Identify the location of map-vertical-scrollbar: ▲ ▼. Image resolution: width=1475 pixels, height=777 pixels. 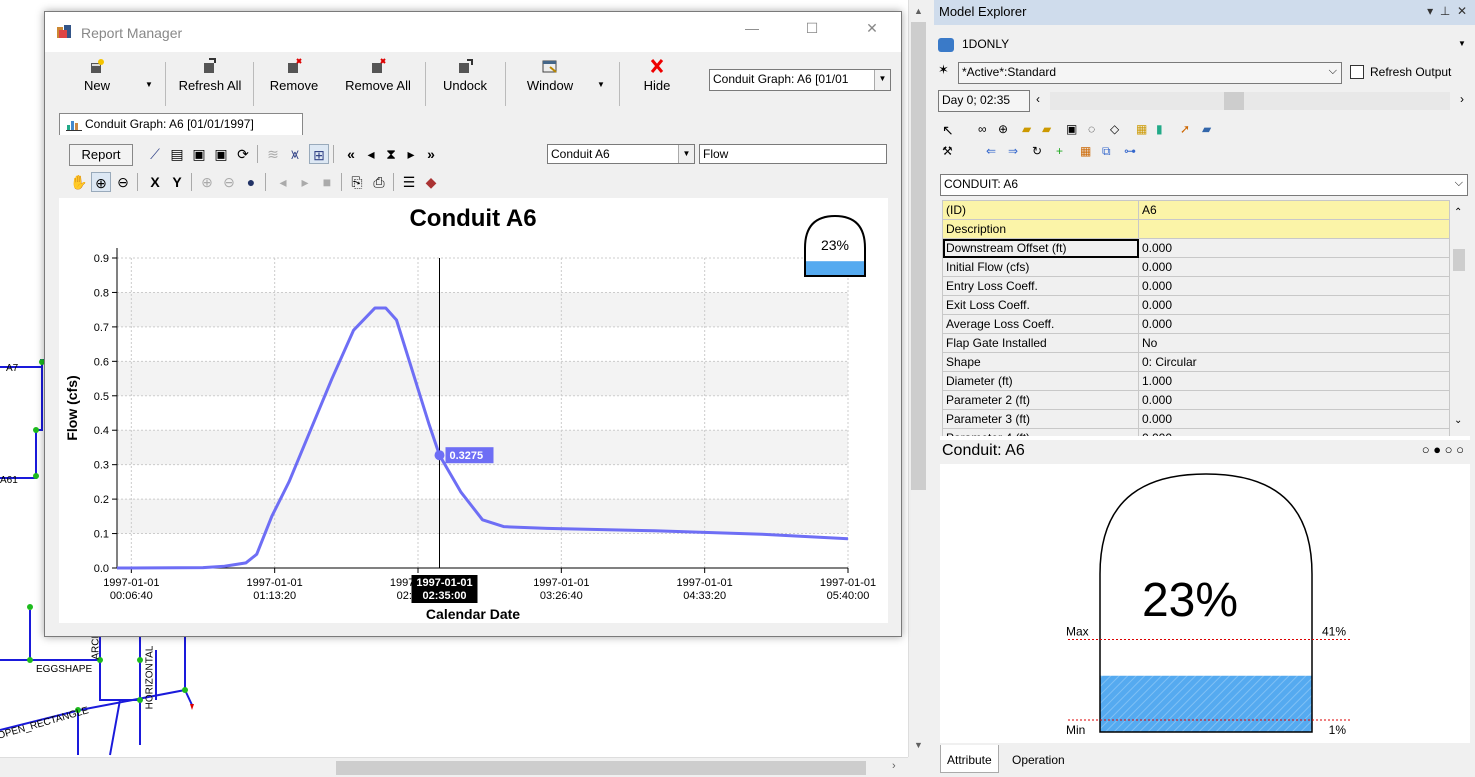
(917, 378).